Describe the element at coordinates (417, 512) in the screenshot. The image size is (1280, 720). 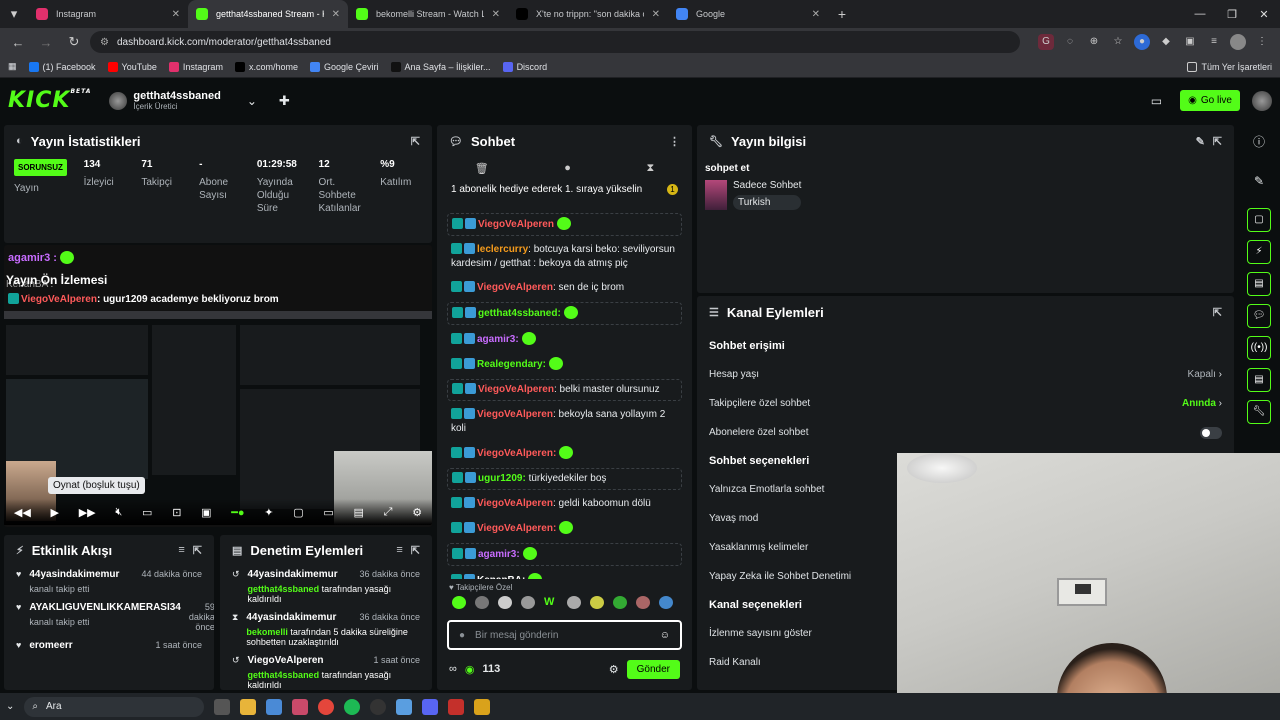
I see `settings-icon: ⚙` at that location.